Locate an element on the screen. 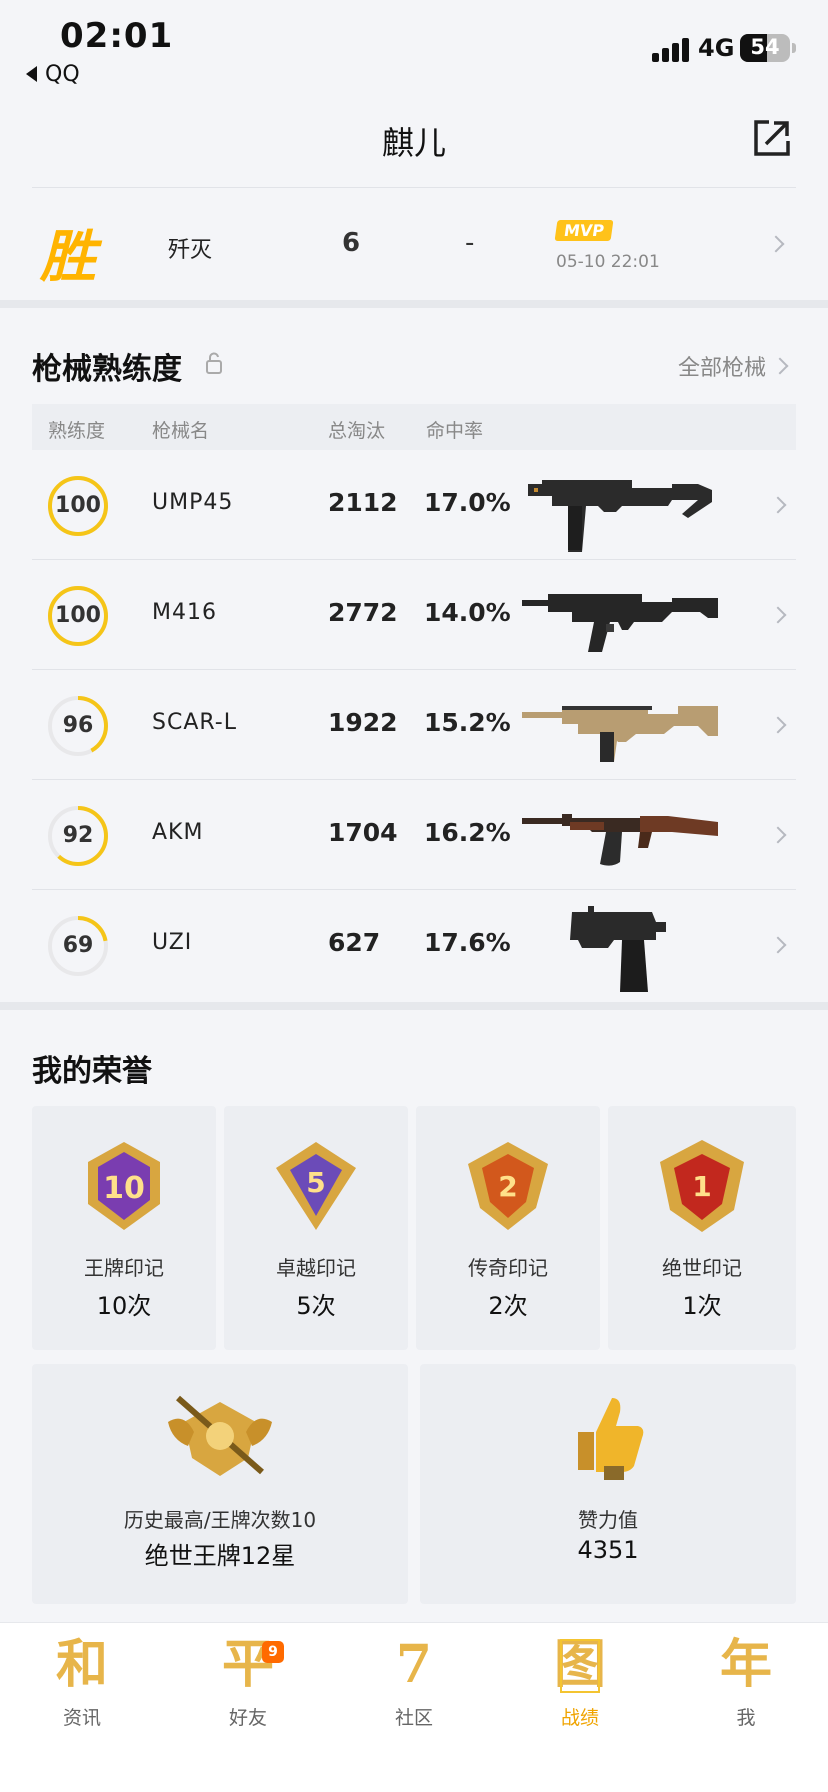  honor-label: 传奇印记 is located at coordinates (508, 1268).